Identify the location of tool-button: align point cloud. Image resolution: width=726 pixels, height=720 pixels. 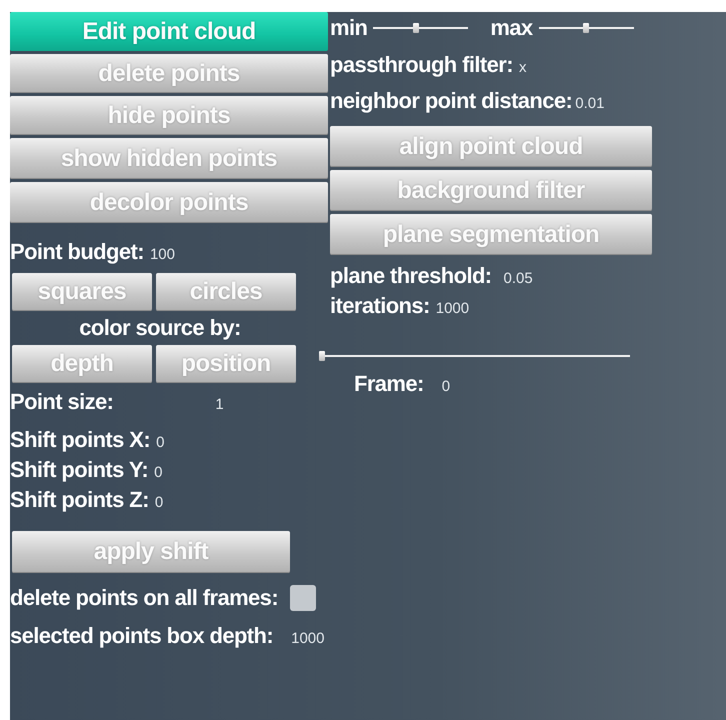
(491, 146).